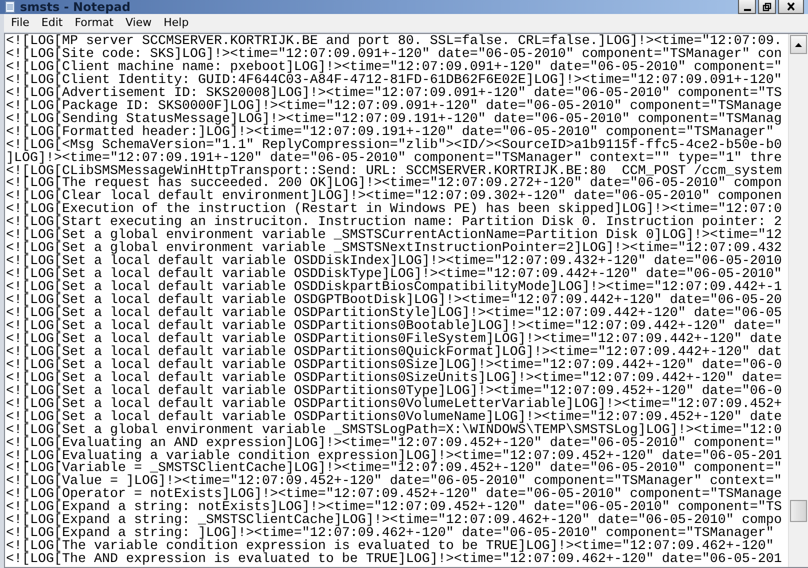 This screenshot has height=568, width=808. I want to click on restore-icon, so click(767, 7).